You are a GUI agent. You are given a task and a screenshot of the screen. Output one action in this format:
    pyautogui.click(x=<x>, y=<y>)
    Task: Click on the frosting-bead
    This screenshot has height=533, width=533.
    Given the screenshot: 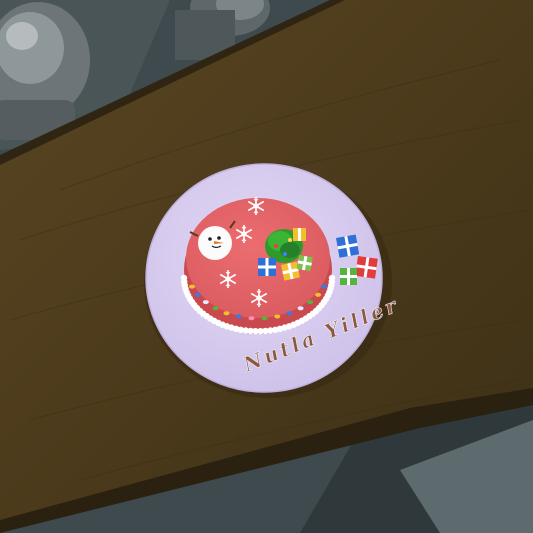 What is the action you would take?
    pyautogui.click(x=184, y=278)
    